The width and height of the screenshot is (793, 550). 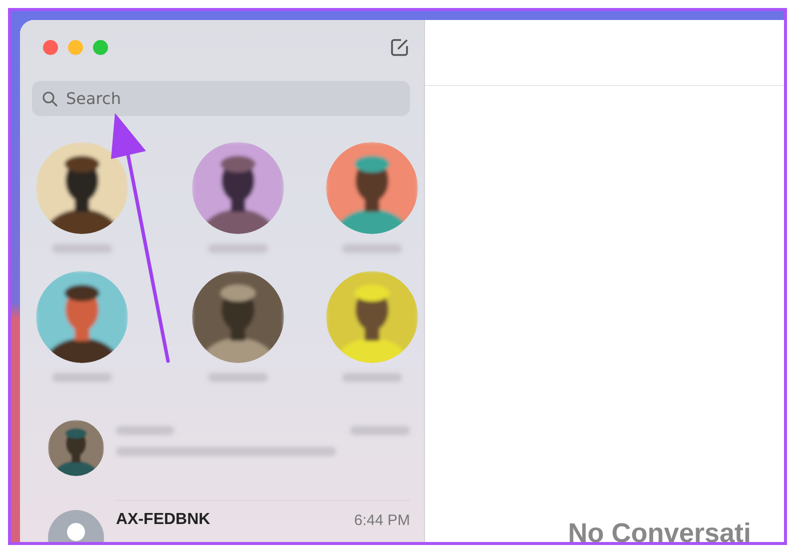 What do you see at coordinates (222, 516) in the screenshot?
I see `conversation-row: AX-FEDBNK 6:44 PM` at bounding box center [222, 516].